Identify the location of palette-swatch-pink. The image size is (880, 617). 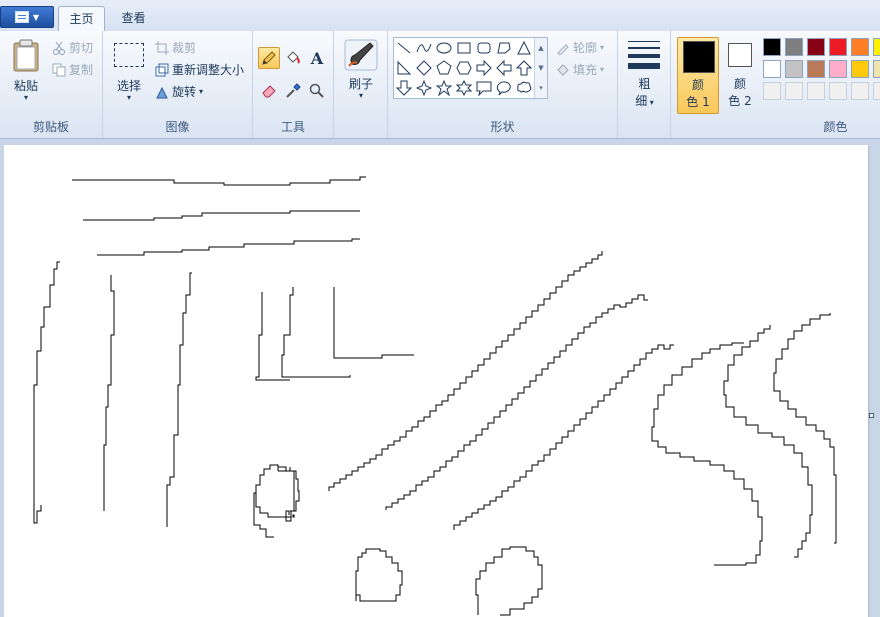
(838, 69).